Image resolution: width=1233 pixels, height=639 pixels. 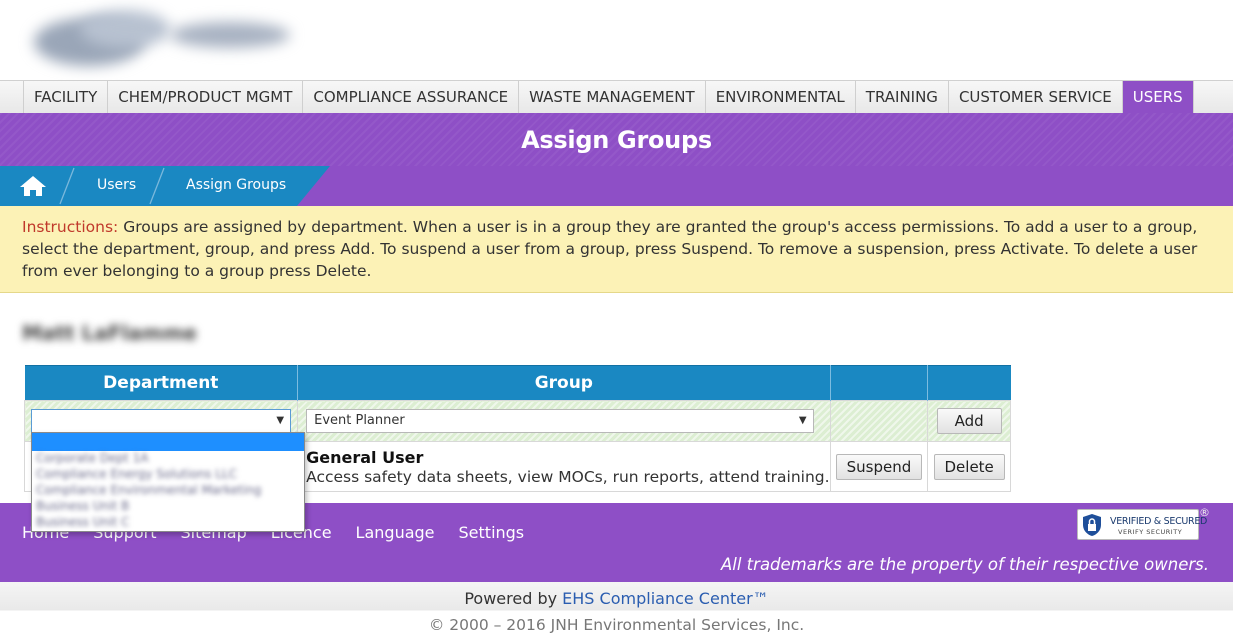 I want to click on seal-line-1: VERIFIED & SECURED, so click(x=1159, y=521).